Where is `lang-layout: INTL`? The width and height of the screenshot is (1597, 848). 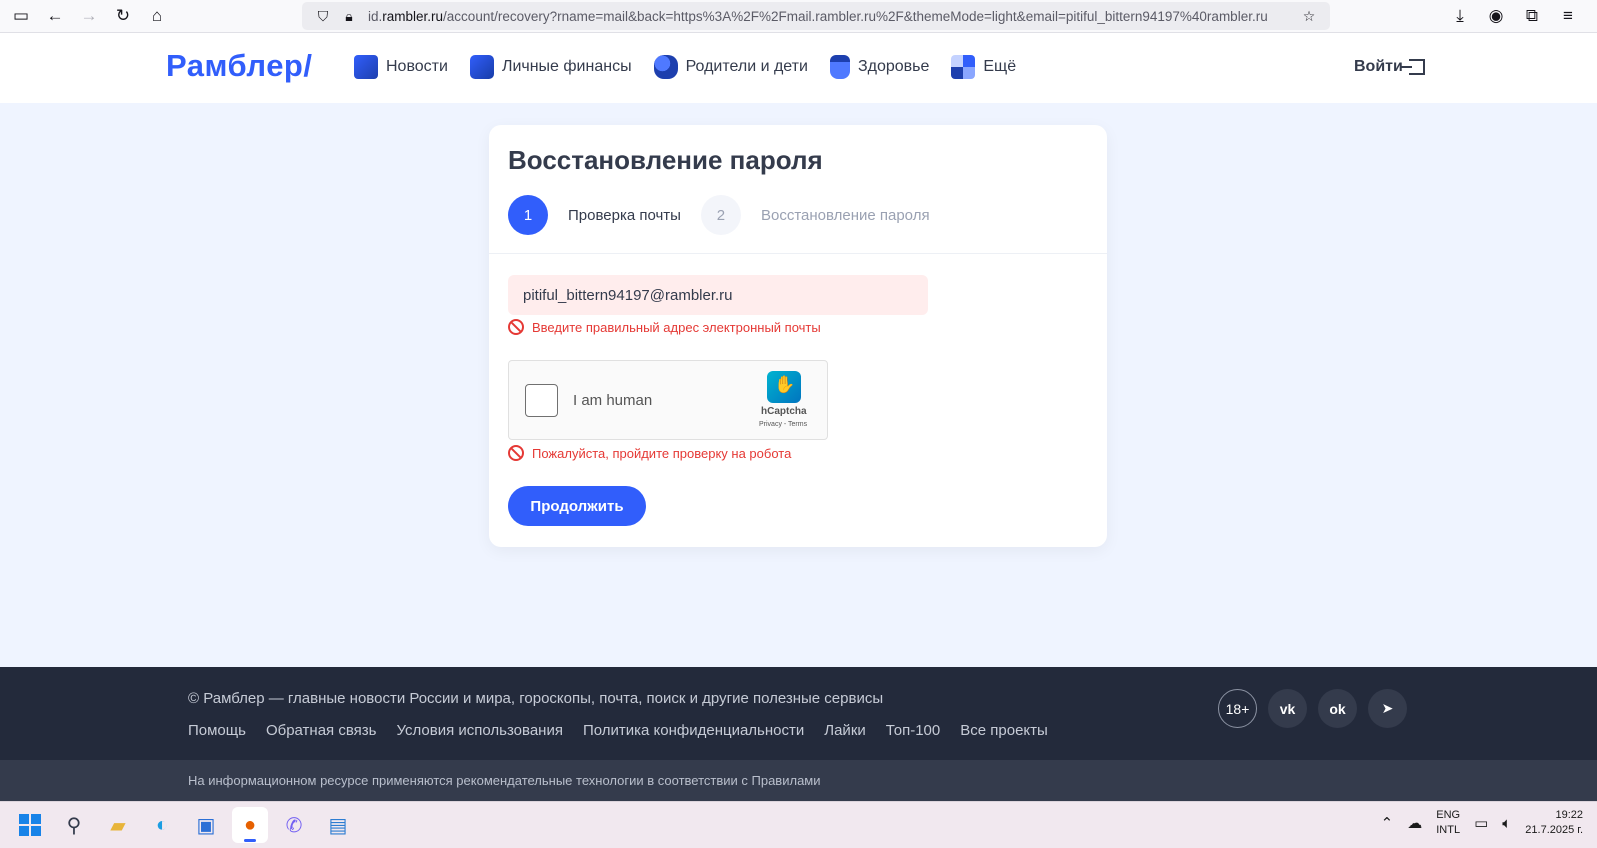
lang-layout: INTL is located at coordinates (1448, 830).